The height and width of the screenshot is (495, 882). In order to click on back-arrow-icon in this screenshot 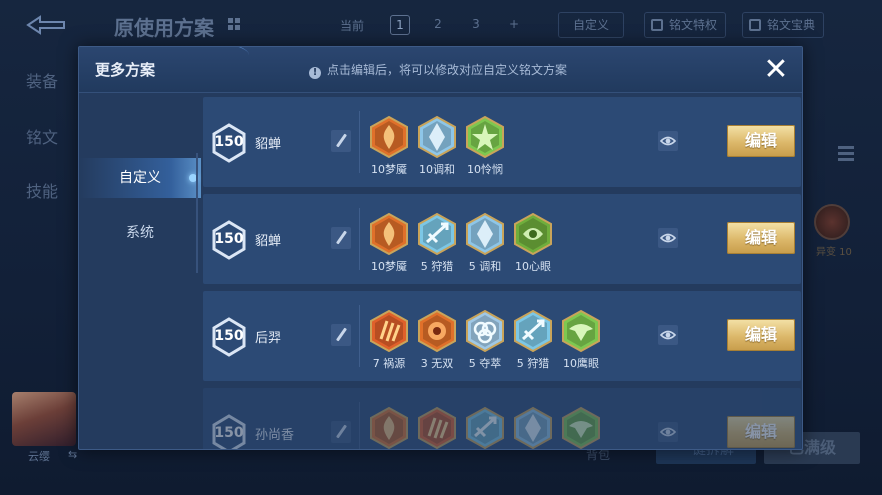, I will do `click(46, 25)`.